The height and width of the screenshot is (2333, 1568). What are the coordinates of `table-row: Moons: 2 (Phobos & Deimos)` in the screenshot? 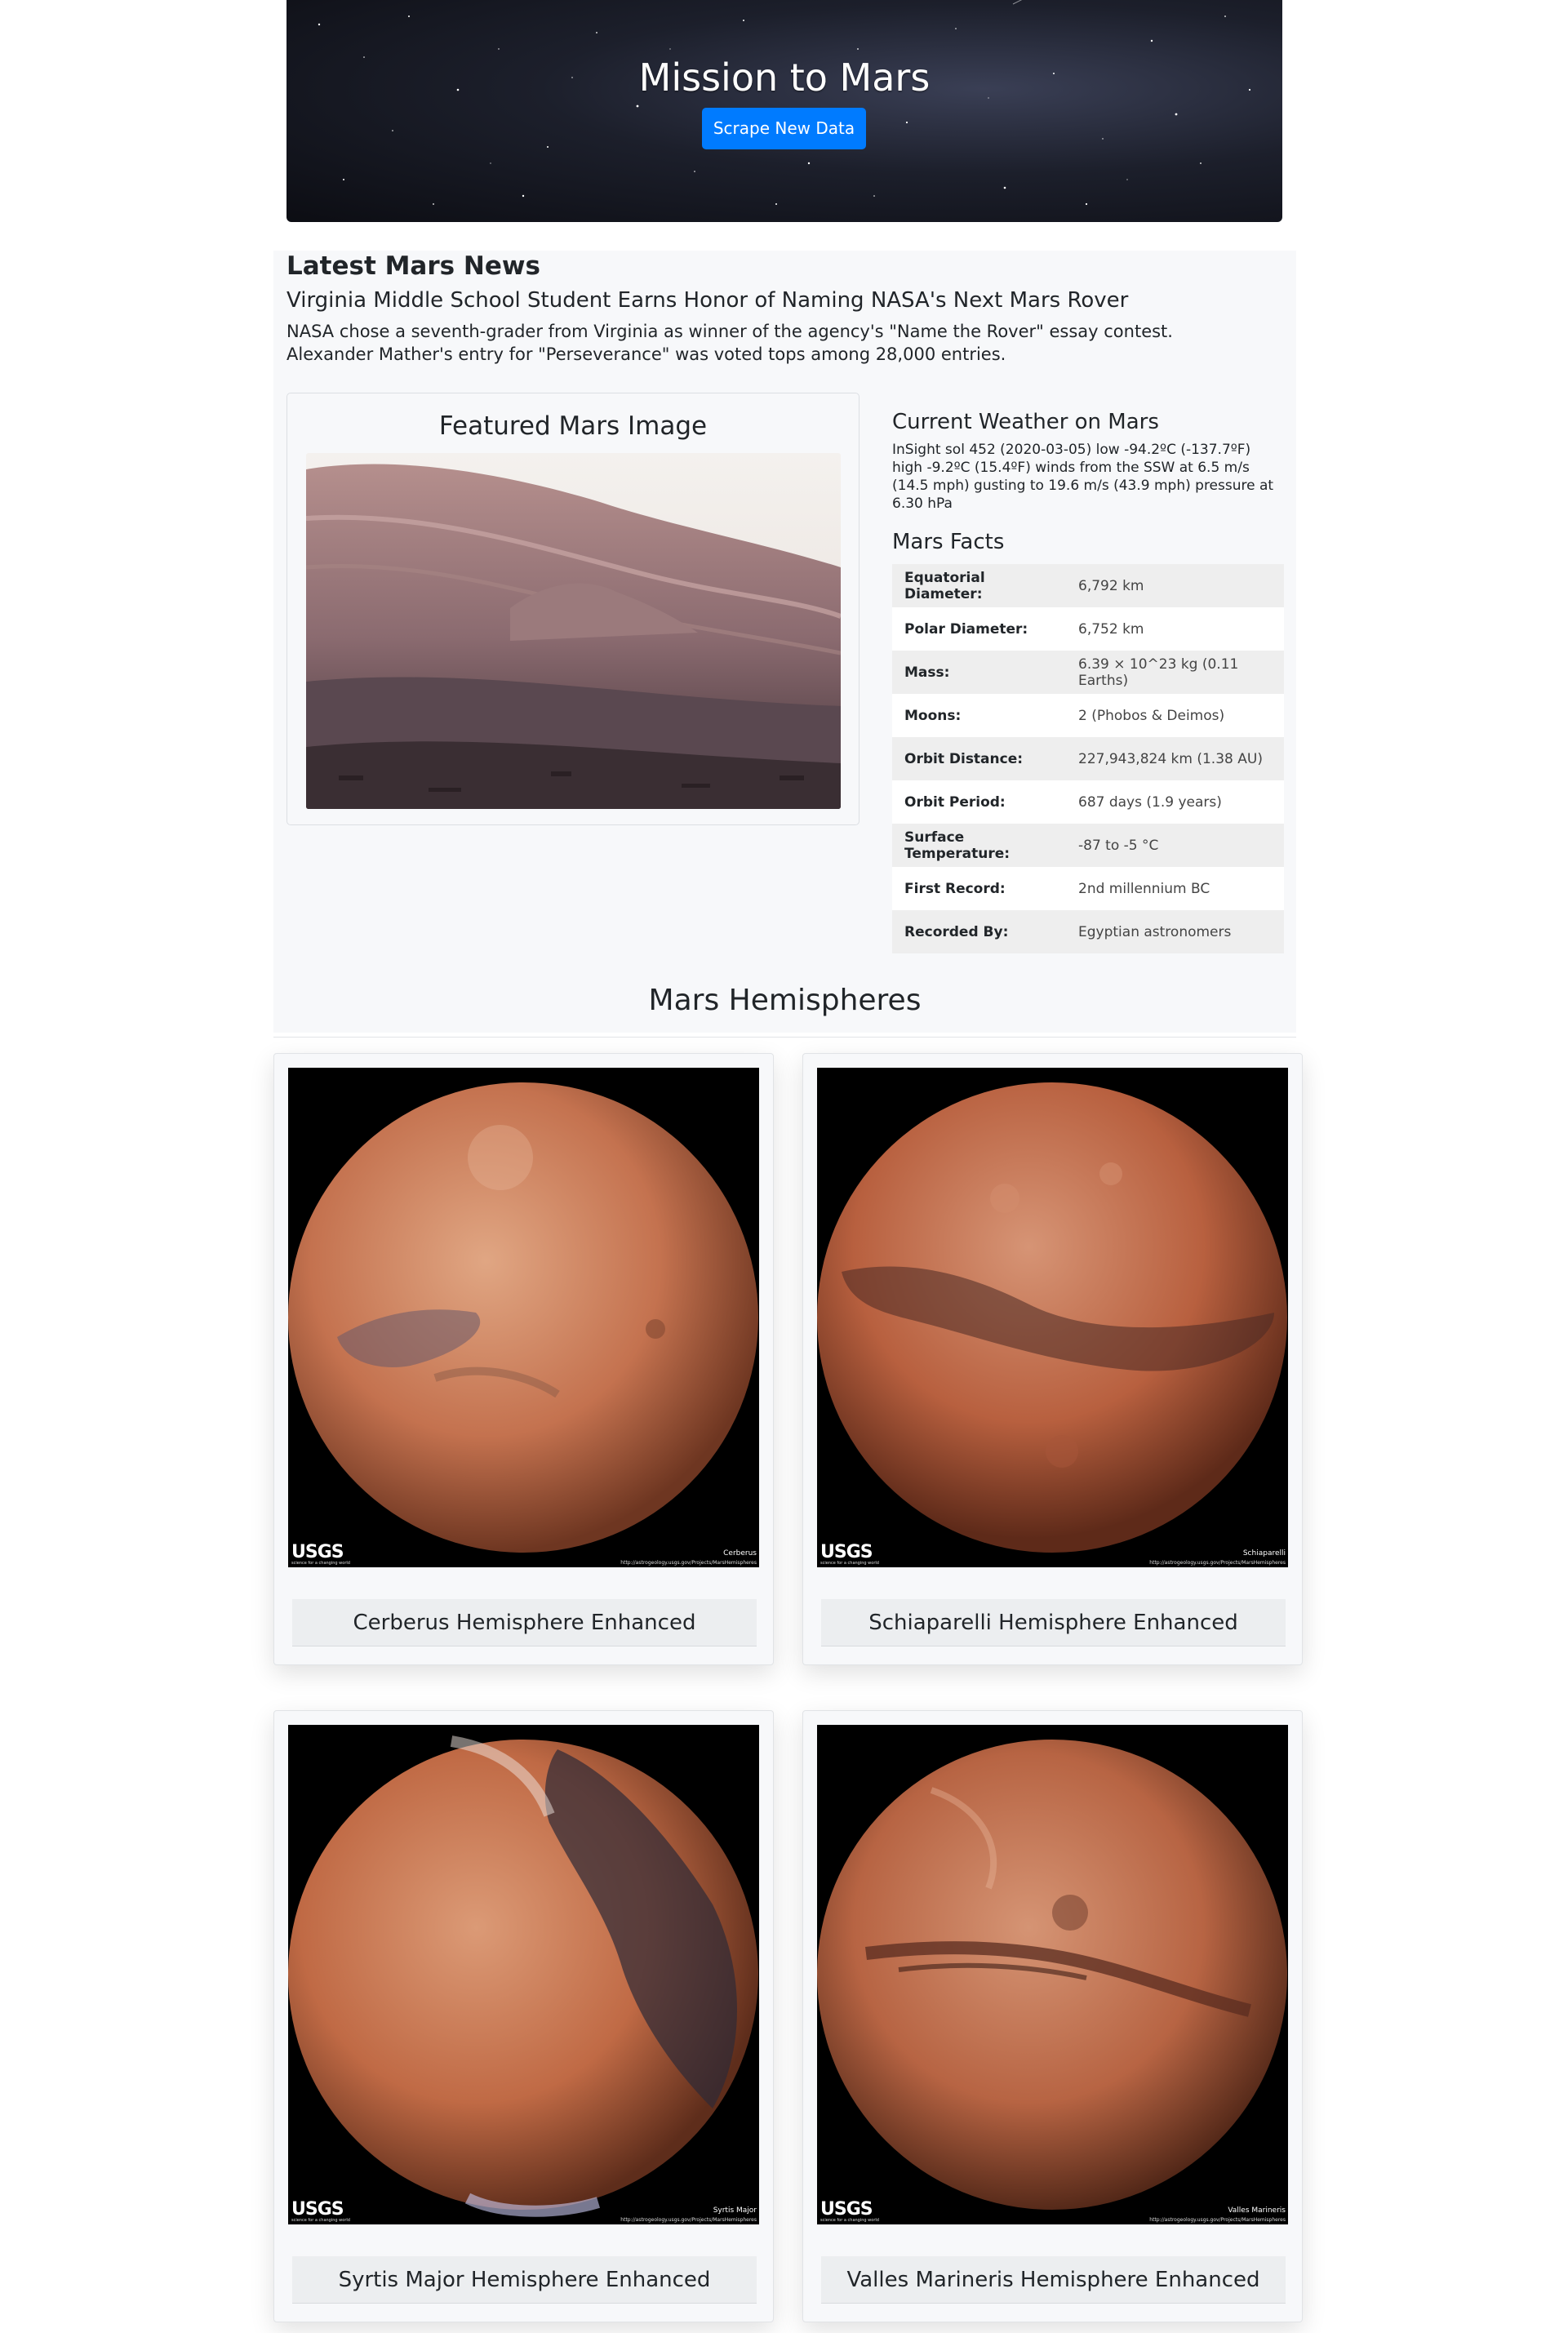 It's located at (1088, 715).